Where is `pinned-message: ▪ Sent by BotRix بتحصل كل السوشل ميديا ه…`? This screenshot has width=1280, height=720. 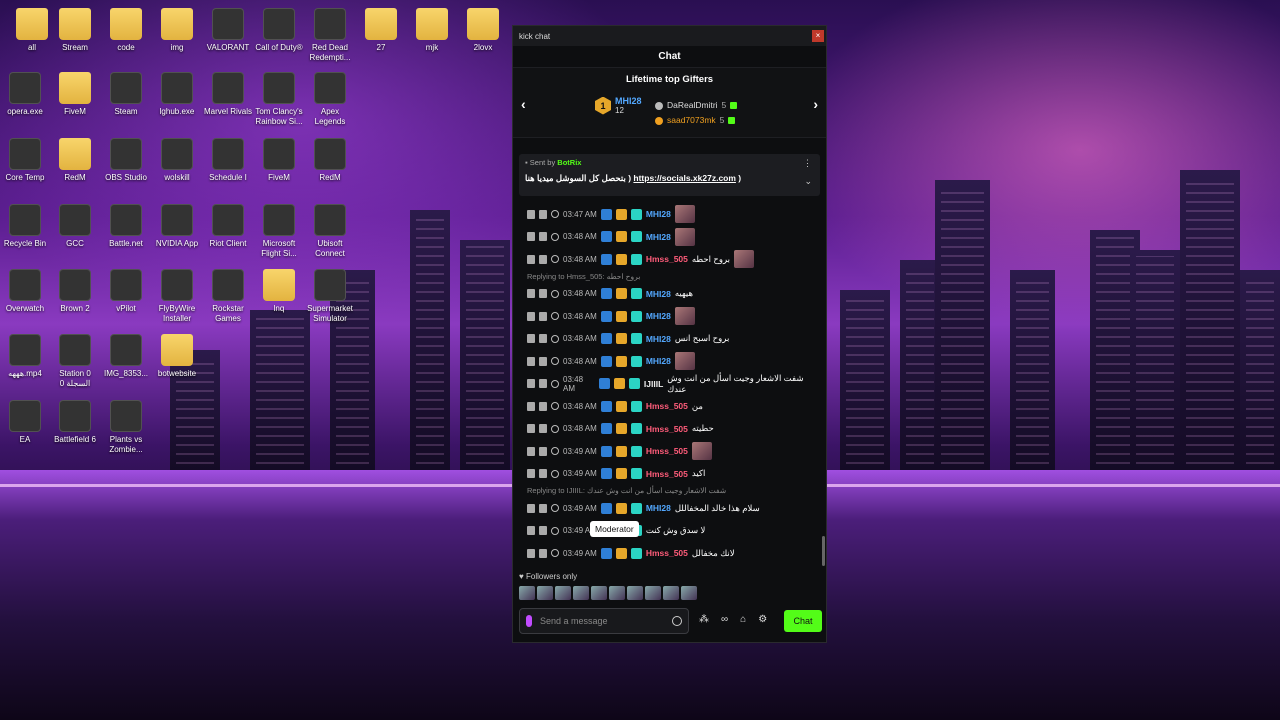
pinned-message: ▪ Sent by BotRix بتحصل كل السوشل ميديا ه… is located at coordinates (669, 175).